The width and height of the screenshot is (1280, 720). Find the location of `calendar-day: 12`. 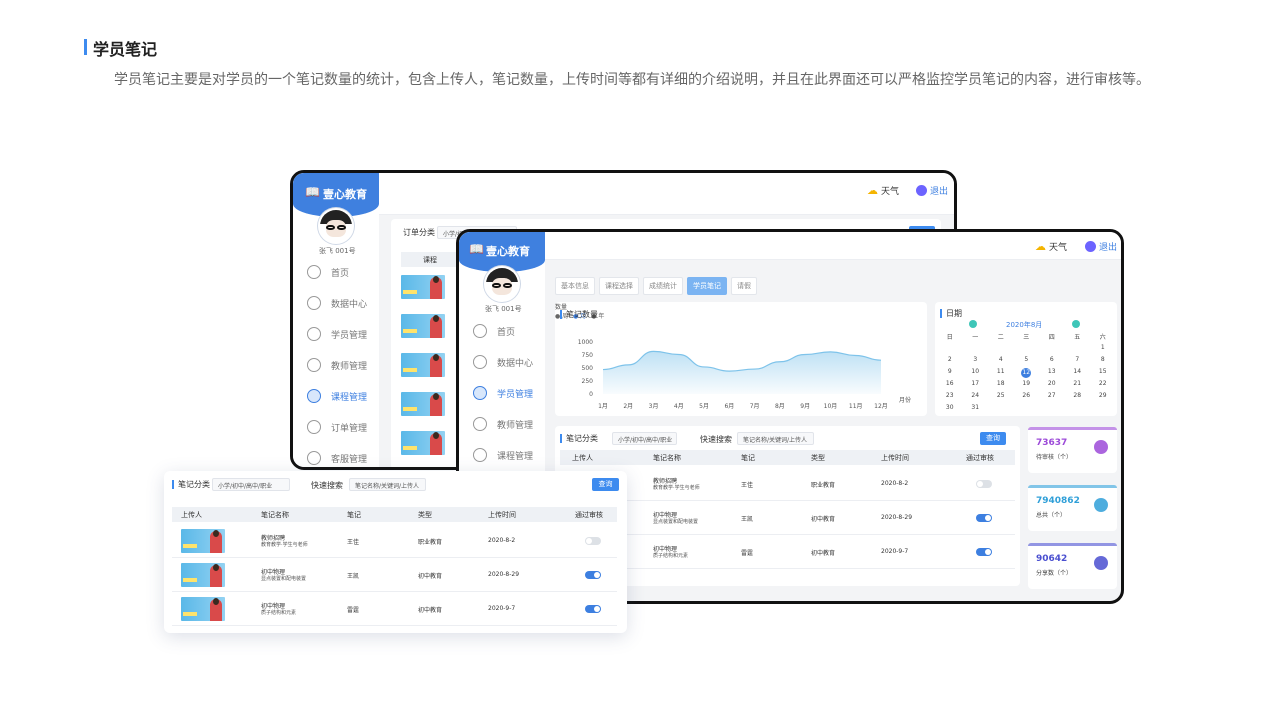

calendar-day: 12 is located at coordinates (1027, 373).